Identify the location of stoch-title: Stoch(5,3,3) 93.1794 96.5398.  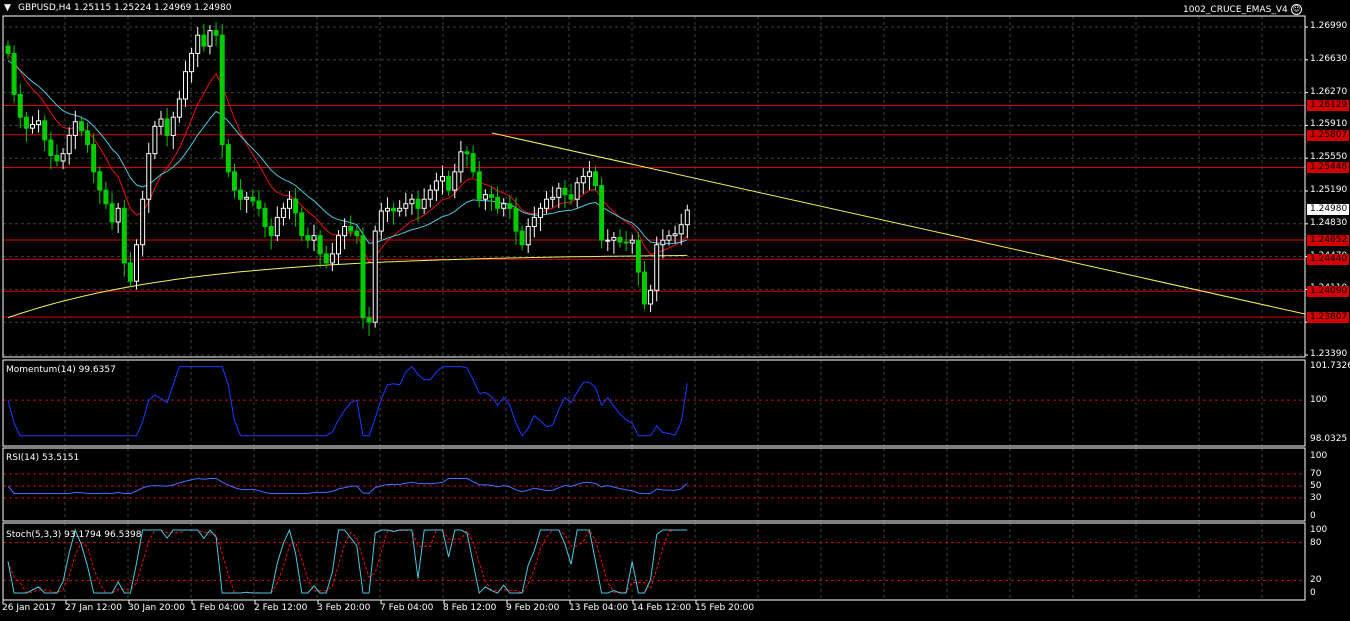
(74, 535).